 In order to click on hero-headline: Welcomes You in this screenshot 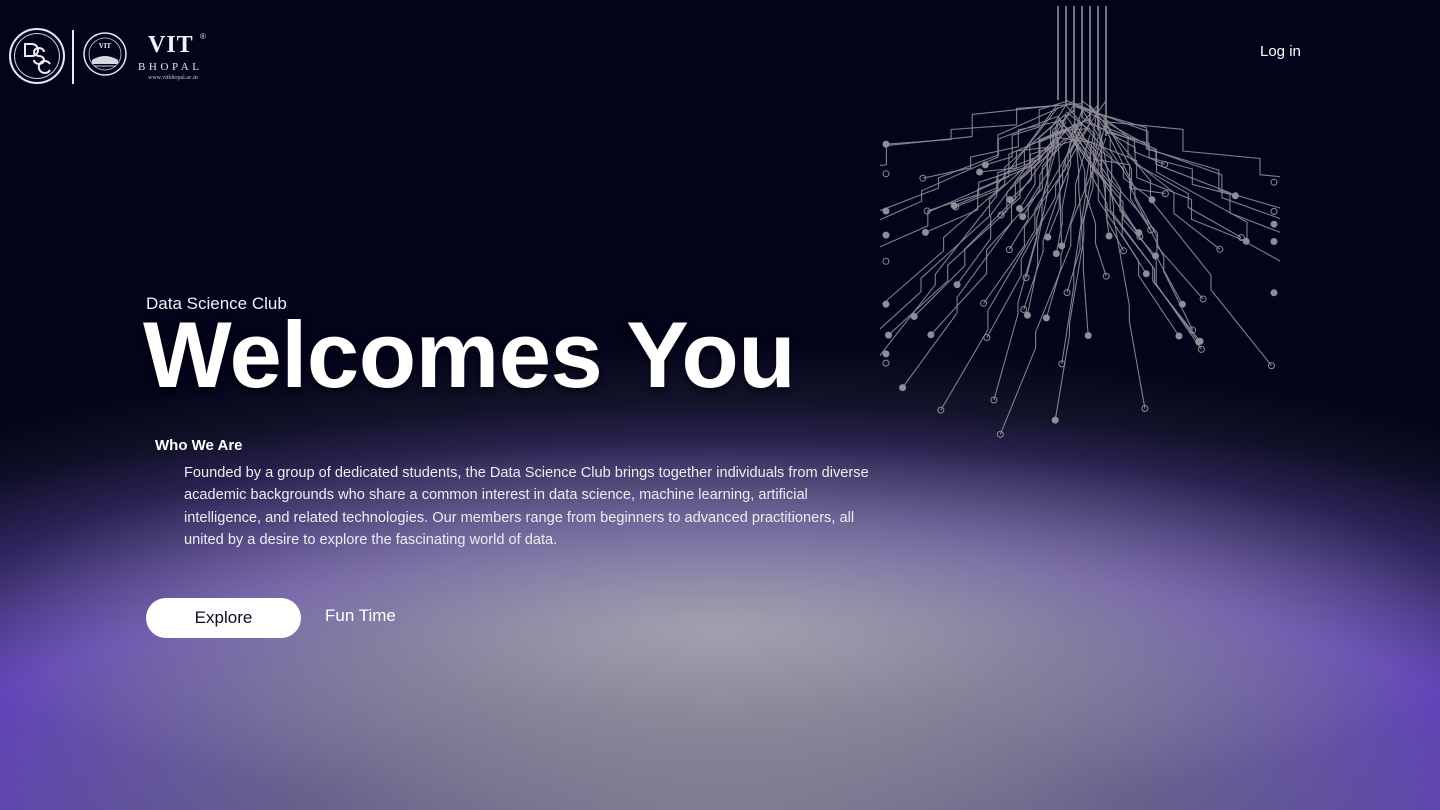, I will do `click(469, 354)`.